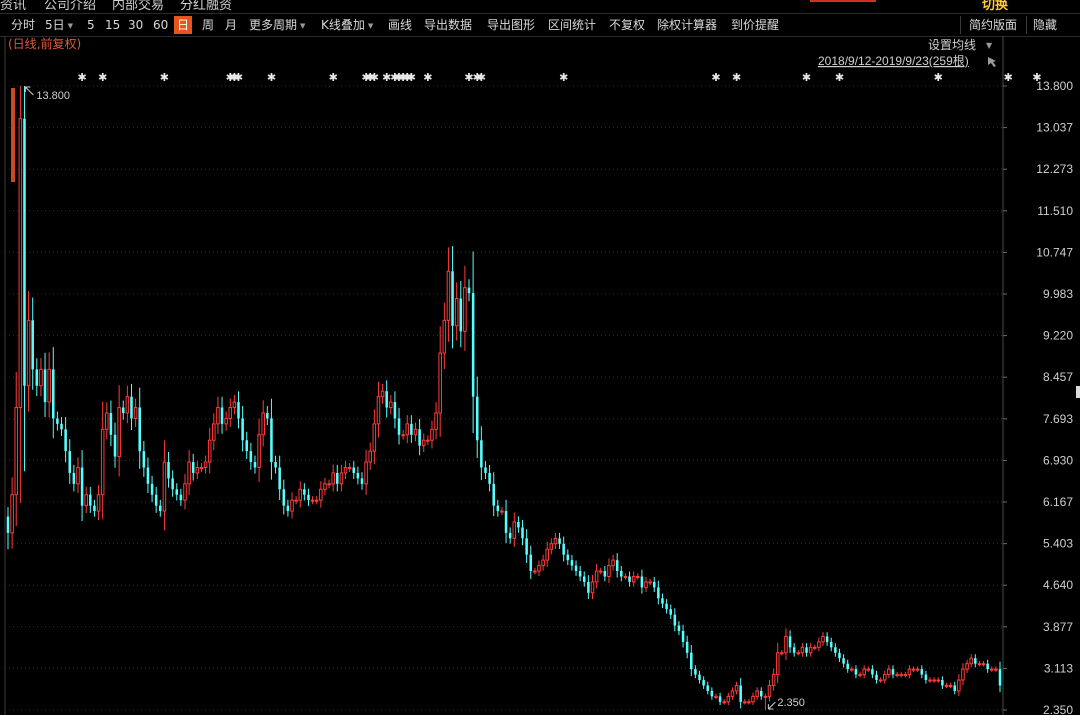 This screenshot has width=1080, height=715. What do you see at coordinates (1055, 211) in the screenshot?
I see `y-tick-label: 11.510` at bounding box center [1055, 211].